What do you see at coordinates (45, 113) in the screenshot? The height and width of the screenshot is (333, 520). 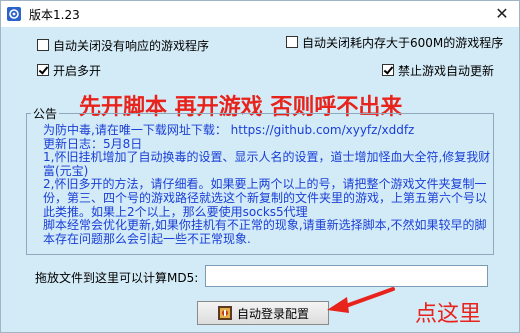 I see `notice-group-title: 公告` at bounding box center [45, 113].